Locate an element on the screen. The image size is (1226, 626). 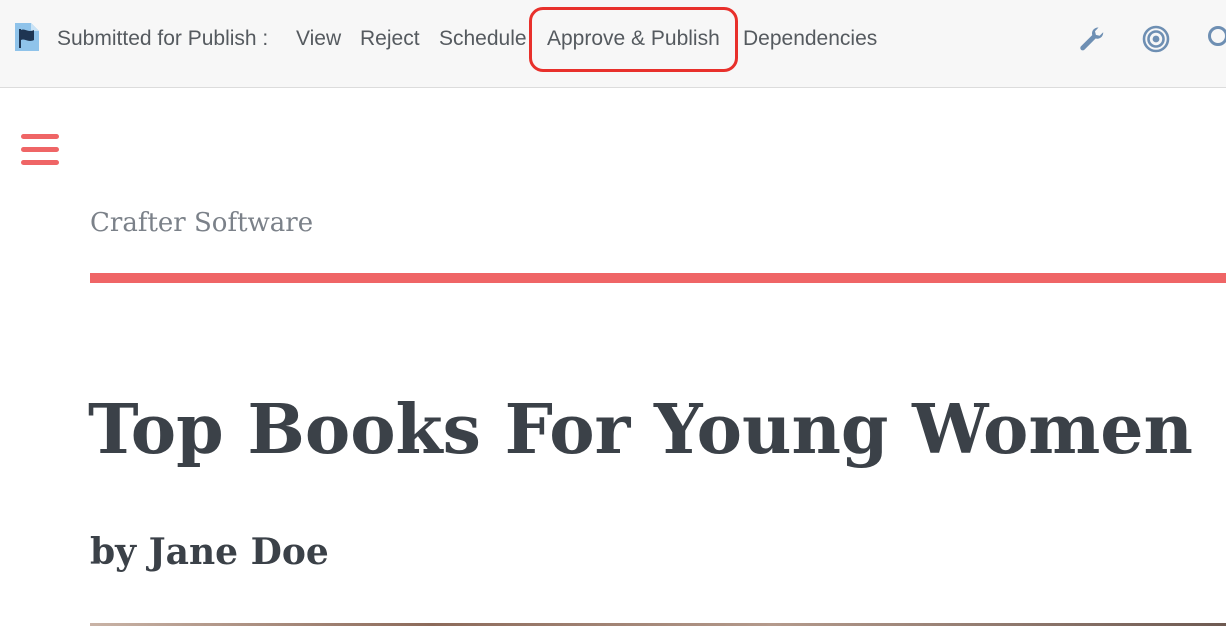
wrench-icon is located at coordinates (1091, 39).